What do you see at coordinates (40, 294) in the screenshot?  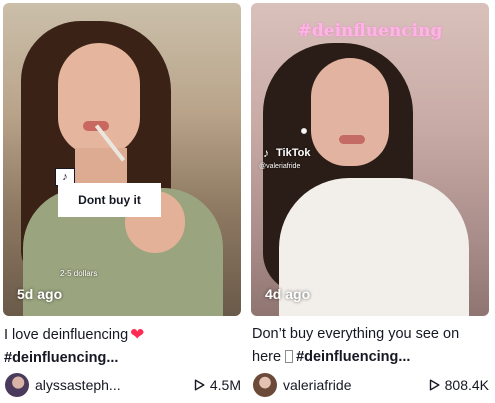 I see `video-age: 5d ago` at bounding box center [40, 294].